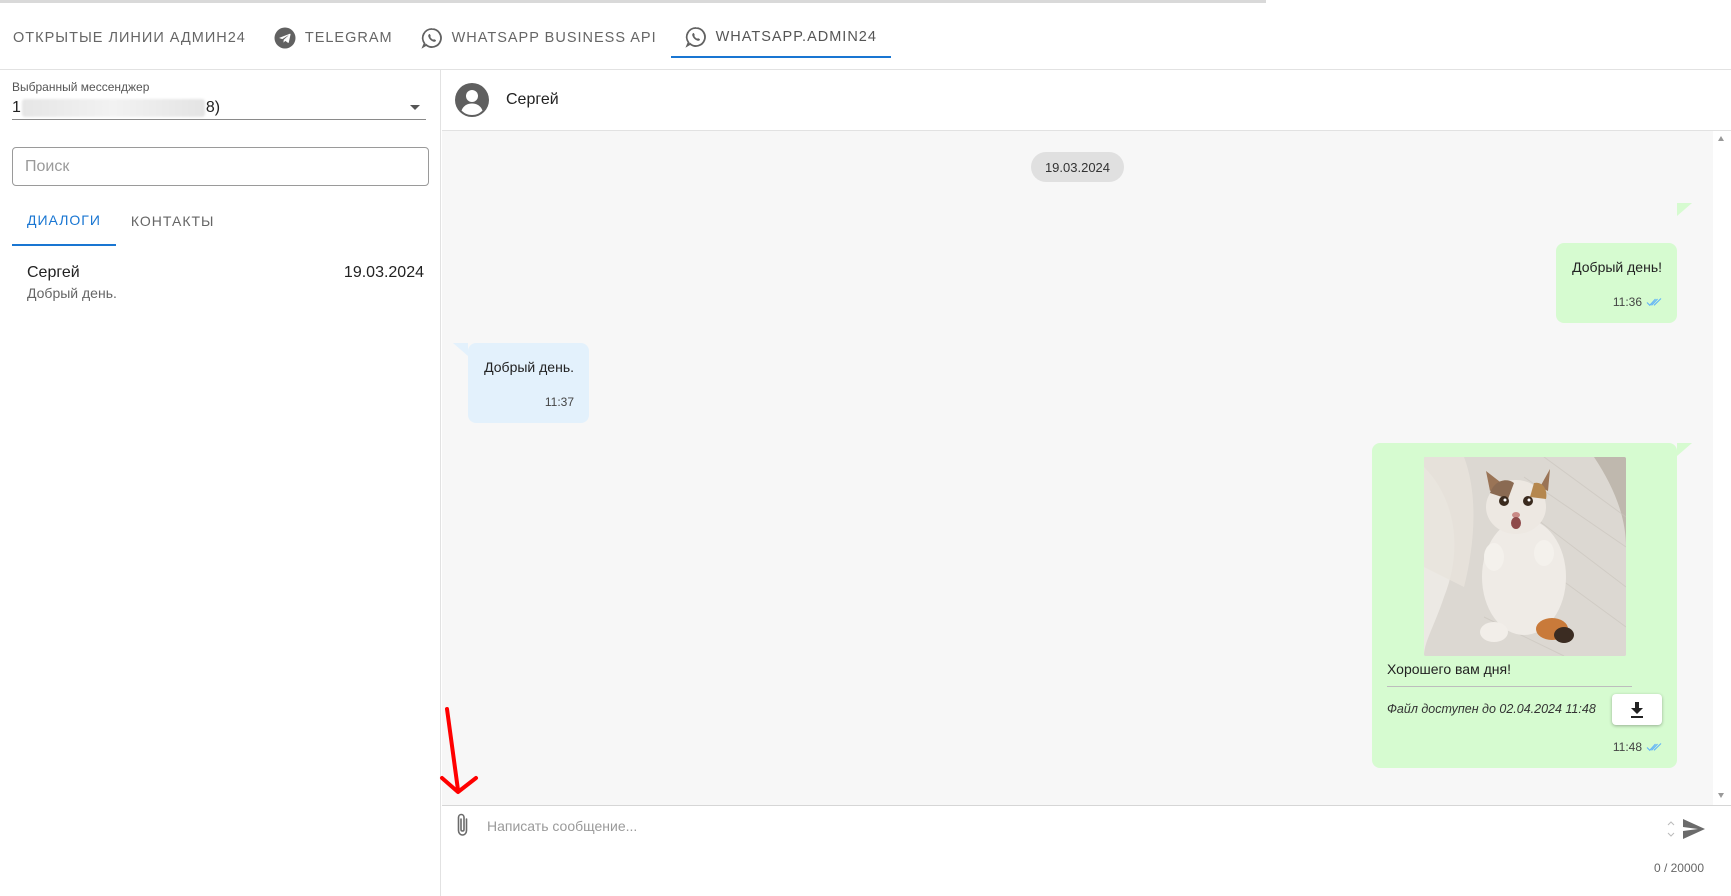 The width and height of the screenshot is (1731, 896). Describe the element at coordinates (554, 38) in the screenshot. I see `tab-label: WHATSAPP BUSINESS API` at that location.